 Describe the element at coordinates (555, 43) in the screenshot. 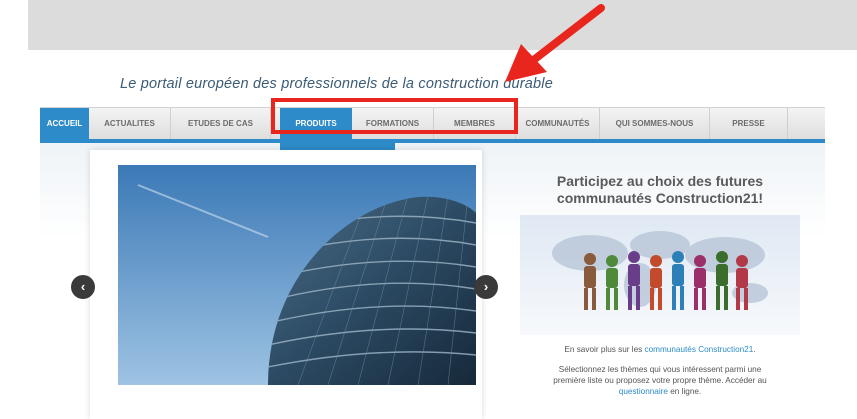

I see `annotation-arrow-icon` at that location.